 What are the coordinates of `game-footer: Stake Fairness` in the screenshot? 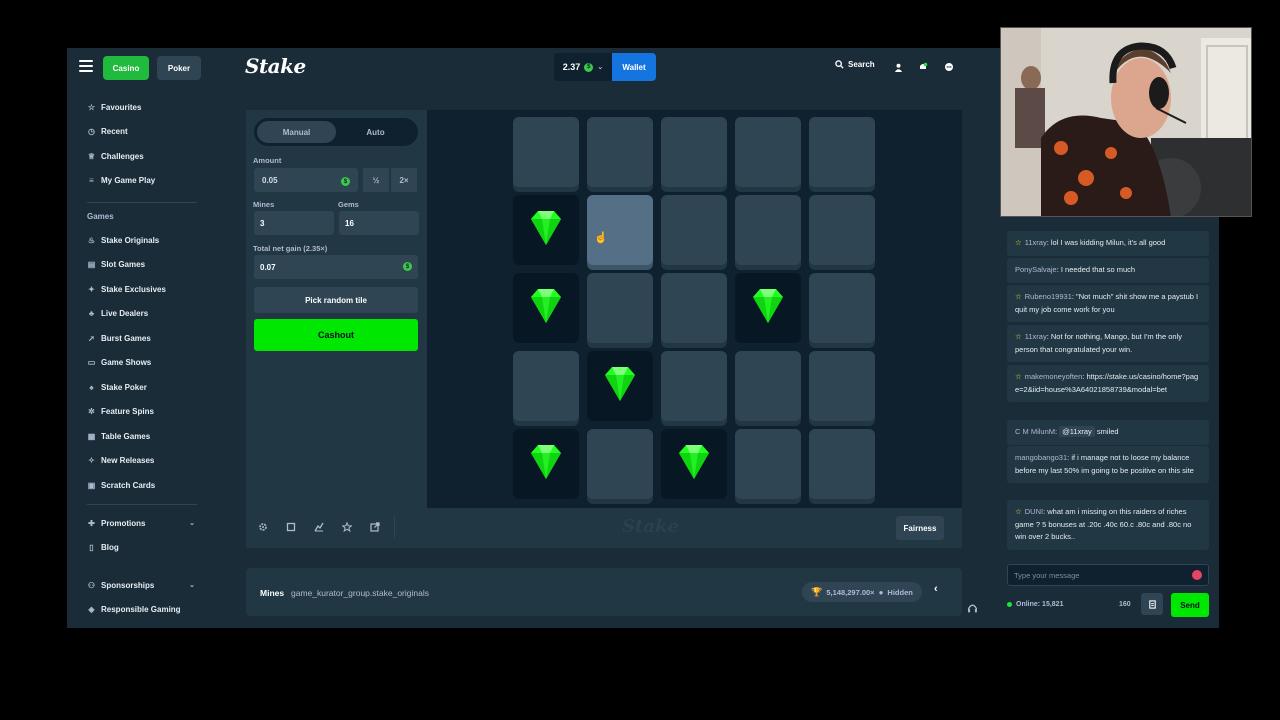 It's located at (604, 528).